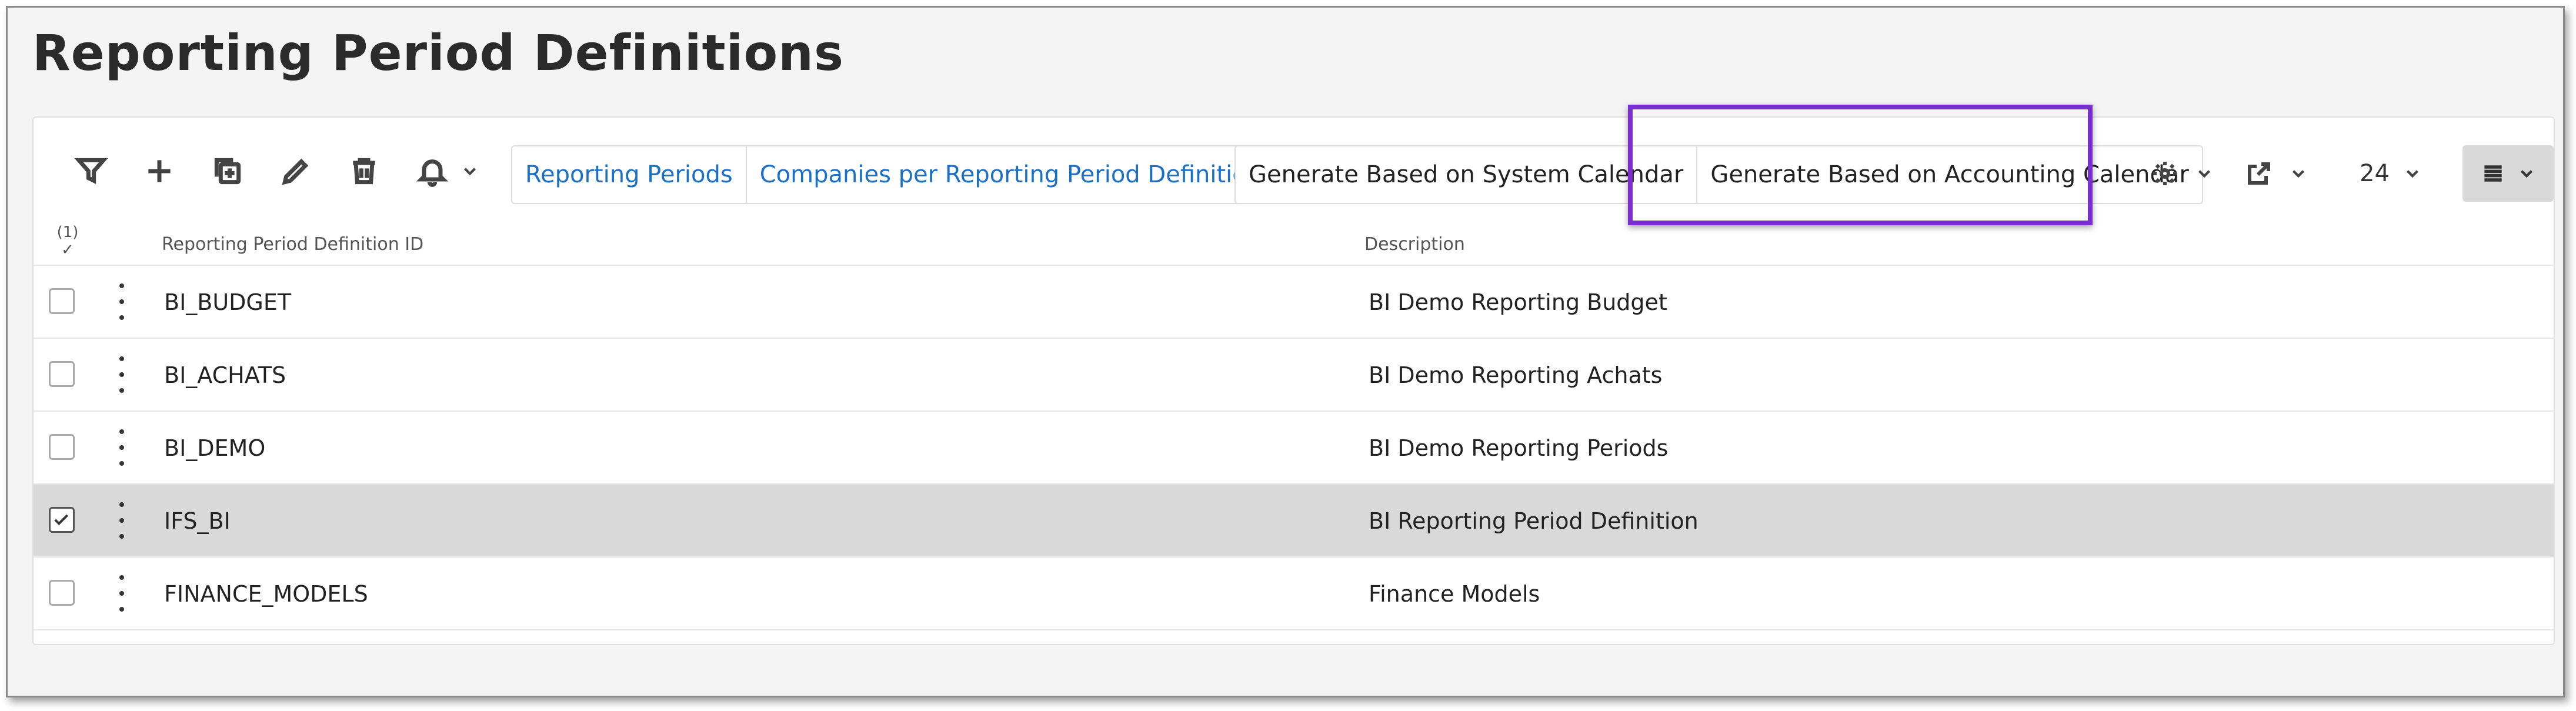 The width and height of the screenshot is (2576, 711). What do you see at coordinates (1294, 594) in the screenshot?
I see `table-row: FINANCE_MODELS Finance Models` at bounding box center [1294, 594].